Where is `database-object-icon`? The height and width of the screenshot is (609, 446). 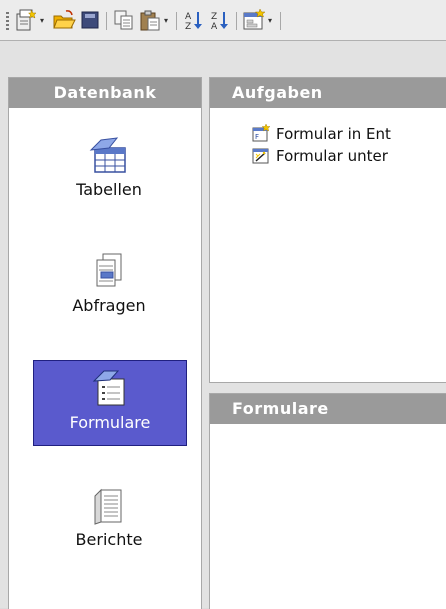 database-object-icon is located at coordinates (90, 20).